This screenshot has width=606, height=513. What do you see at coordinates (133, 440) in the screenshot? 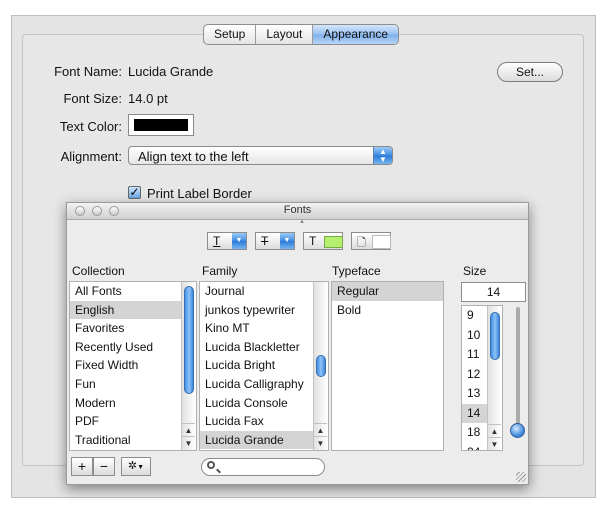
I see `list-item: Traditional` at bounding box center [133, 440].